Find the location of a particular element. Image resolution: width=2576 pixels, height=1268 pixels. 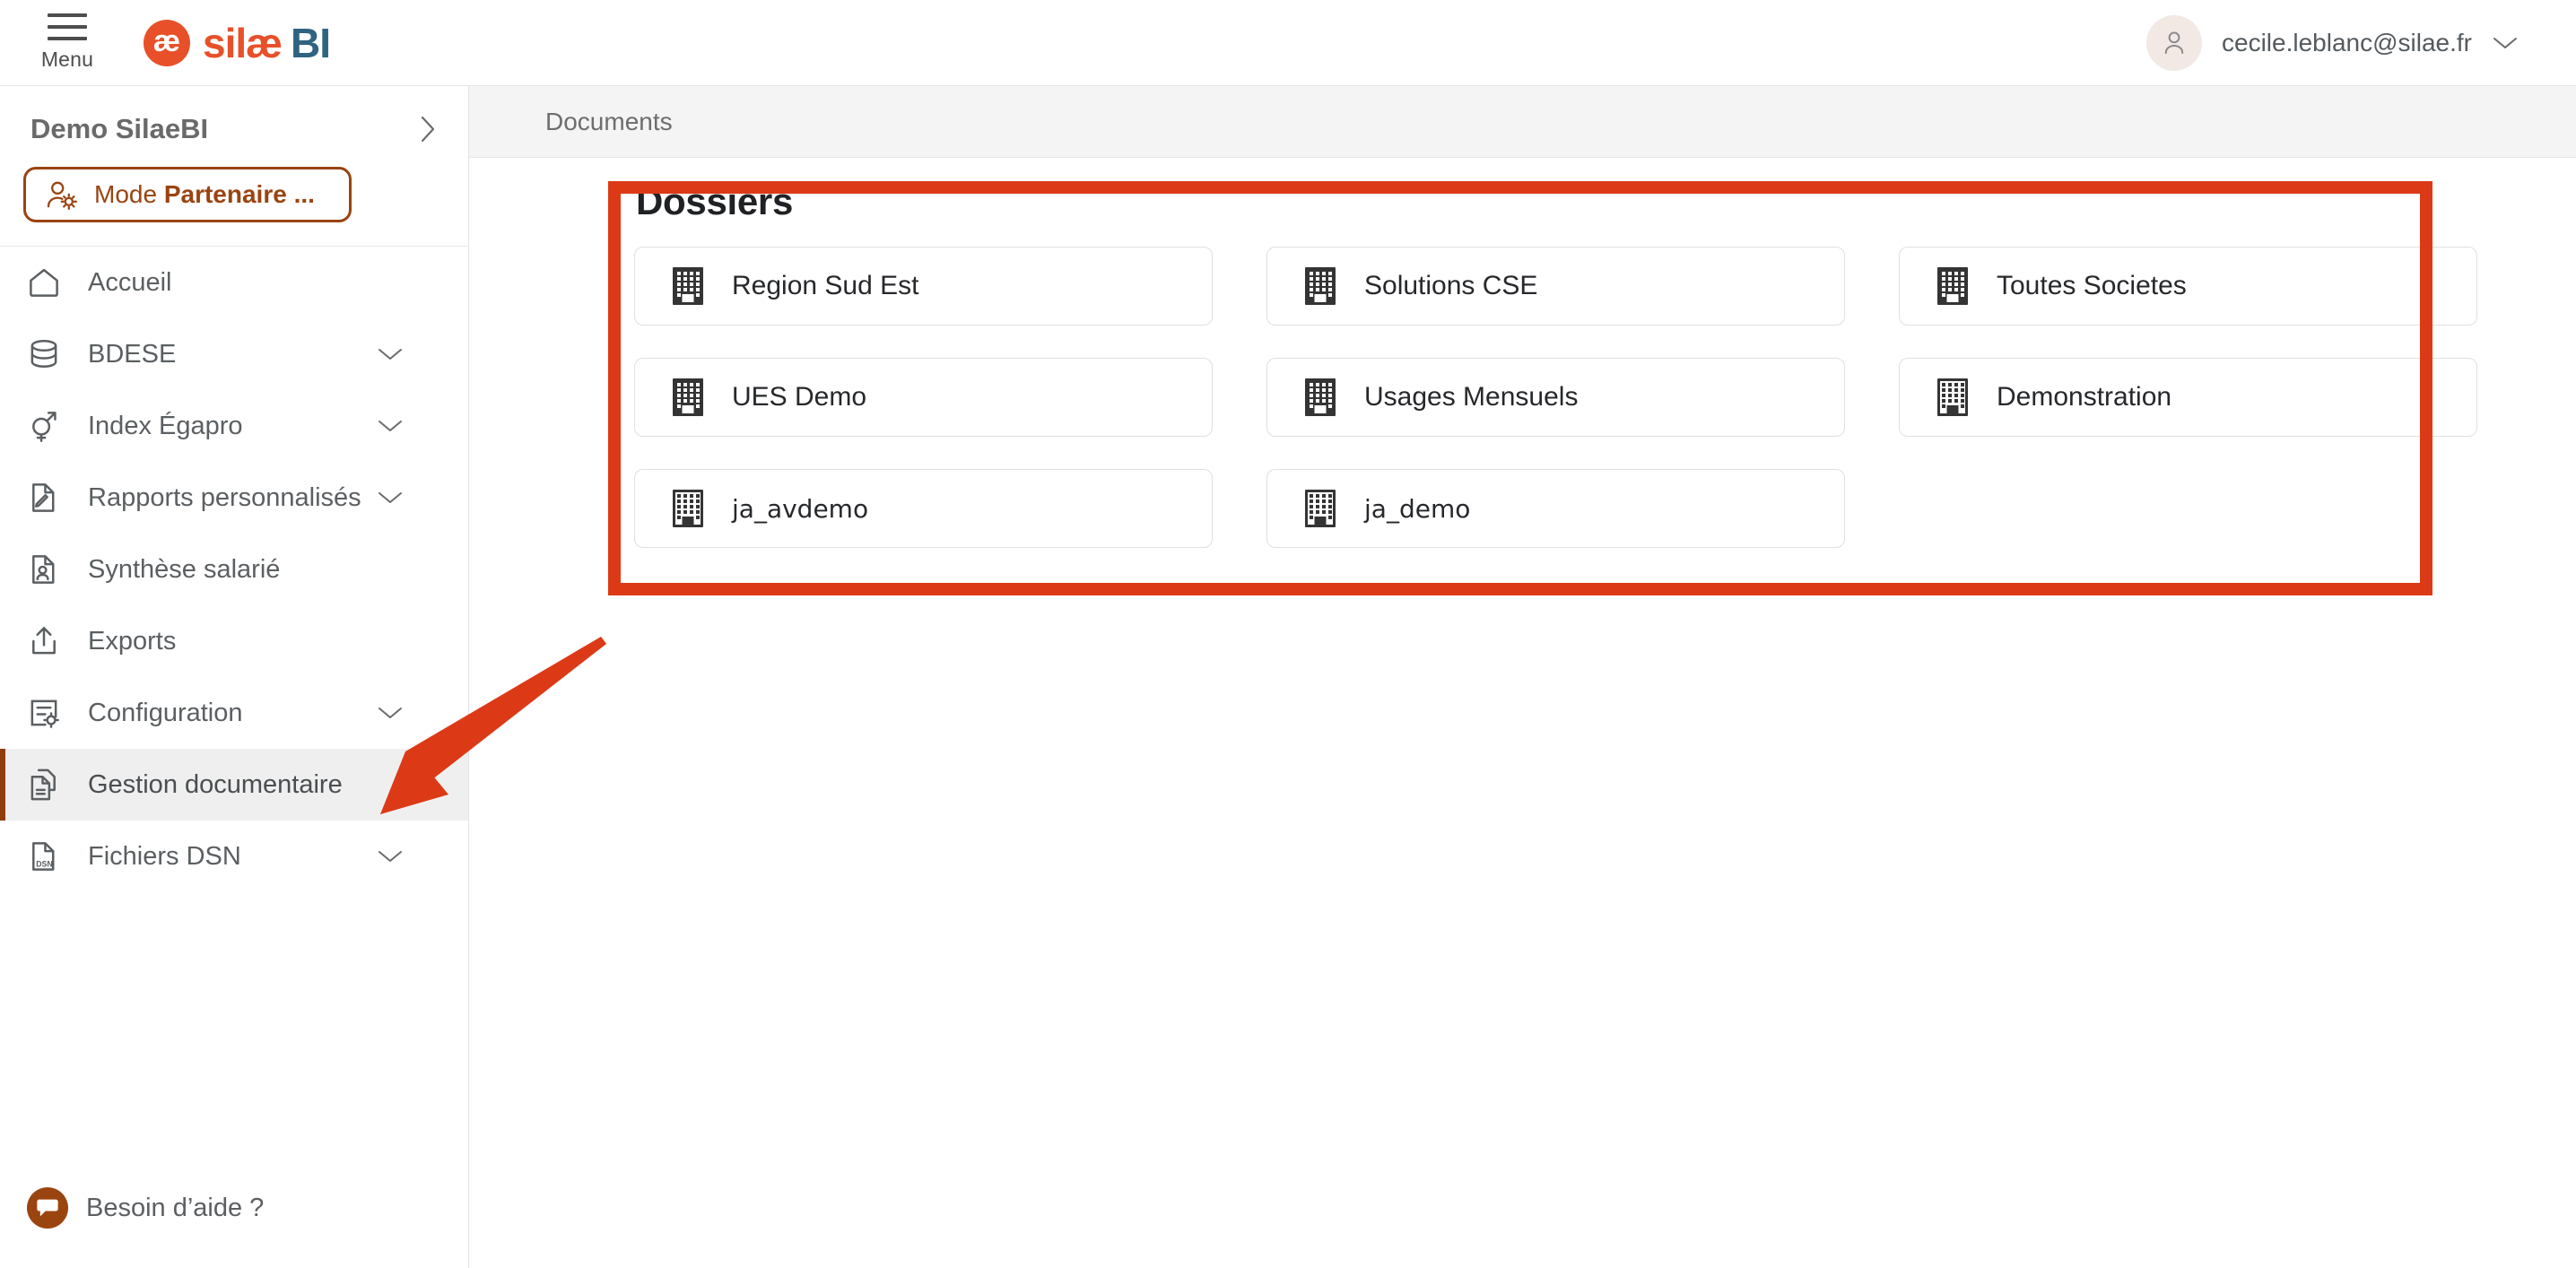

sidebar-item-accueil: Accueil is located at coordinates (234, 282).